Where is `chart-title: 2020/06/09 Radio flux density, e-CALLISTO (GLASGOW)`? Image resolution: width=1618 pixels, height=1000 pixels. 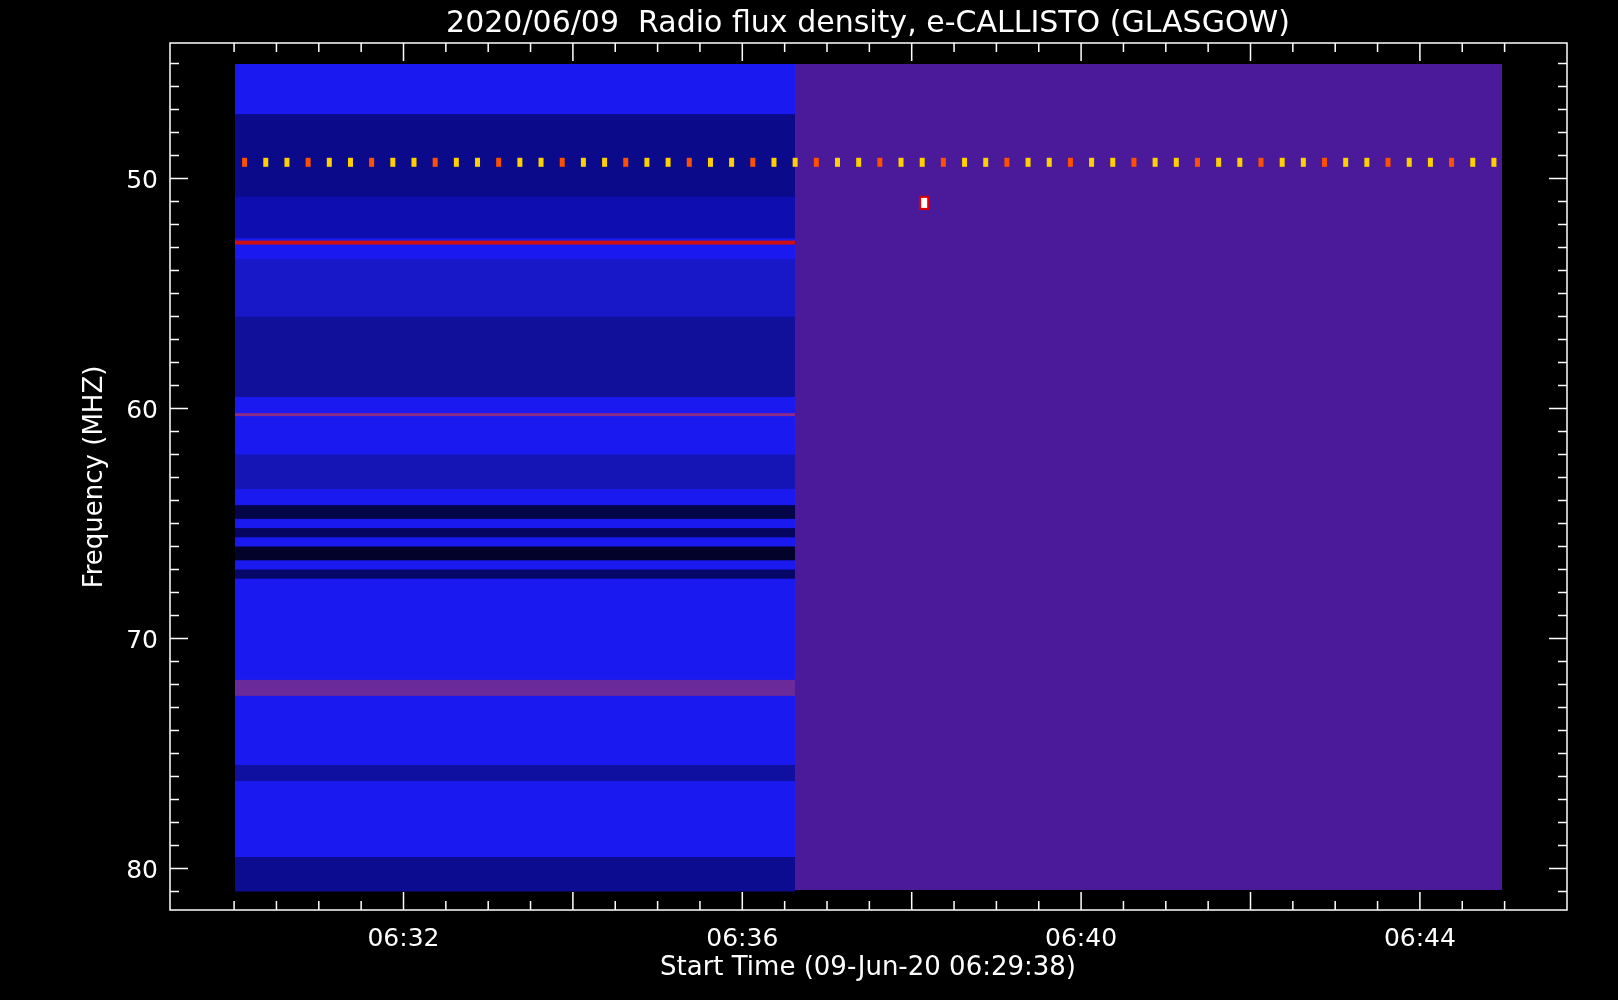 chart-title: 2020/06/09 Radio flux density, e-CALLISTO (GLASGOW) is located at coordinates (868, 21).